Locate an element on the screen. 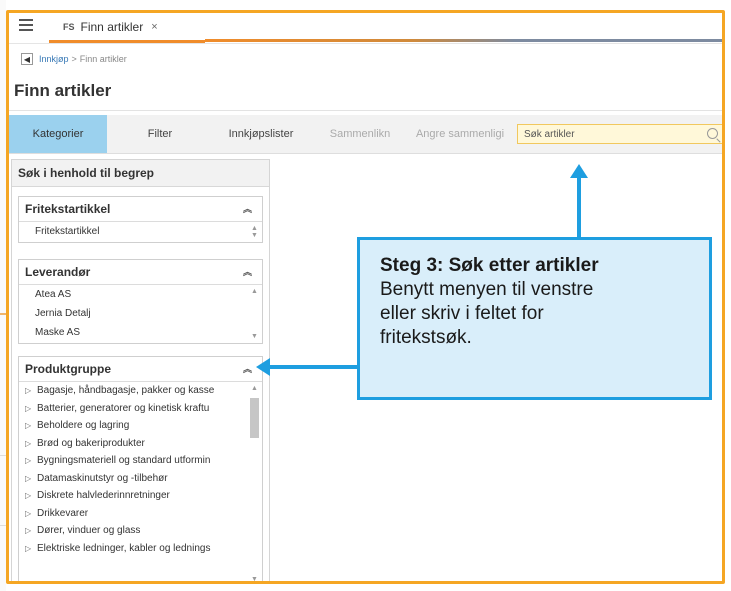 The height and width of the screenshot is (591, 731). section-fritekstartikkel: Fritekstartikkel ︽ Fritekstartikkel ▲ ▼ is located at coordinates (140, 219).